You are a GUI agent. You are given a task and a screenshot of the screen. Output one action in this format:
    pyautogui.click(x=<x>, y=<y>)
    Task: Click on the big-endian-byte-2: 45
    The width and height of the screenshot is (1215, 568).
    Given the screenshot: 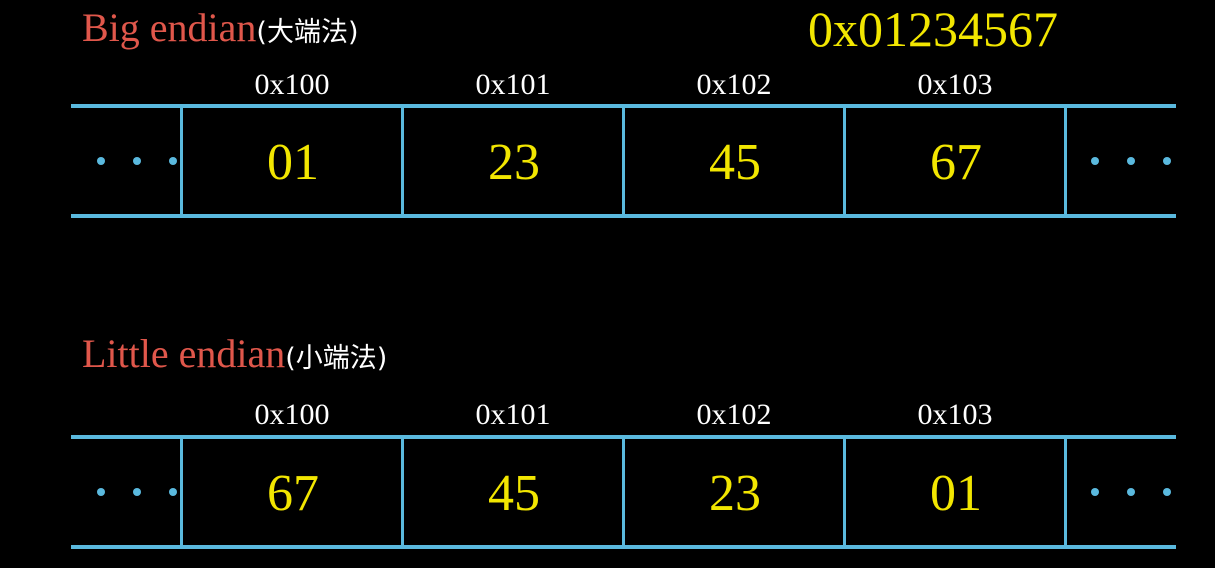 What is the action you would take?
    pyautogui.click(x=735, y=162)
    